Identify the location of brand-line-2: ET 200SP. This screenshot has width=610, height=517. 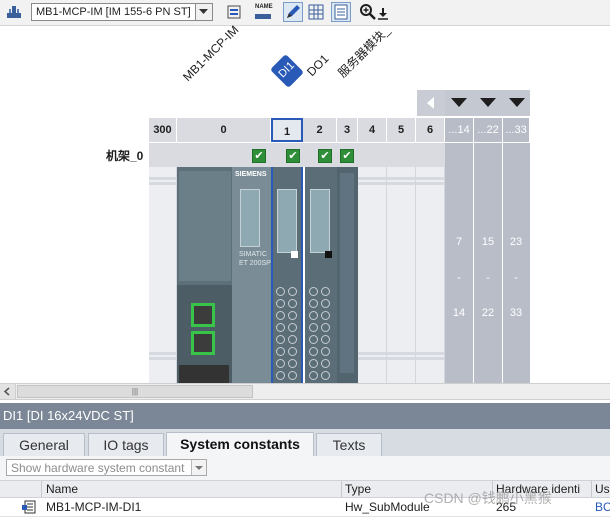
(255, 263).